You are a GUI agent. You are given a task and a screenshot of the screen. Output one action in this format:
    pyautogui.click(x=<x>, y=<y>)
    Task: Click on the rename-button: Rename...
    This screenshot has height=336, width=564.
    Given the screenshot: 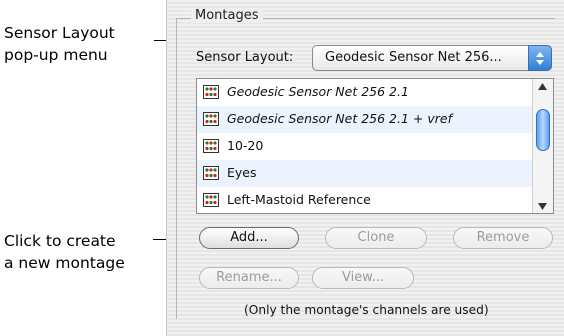 What is the action you would take?
    pyautogui.click(x=249, y=278)
    